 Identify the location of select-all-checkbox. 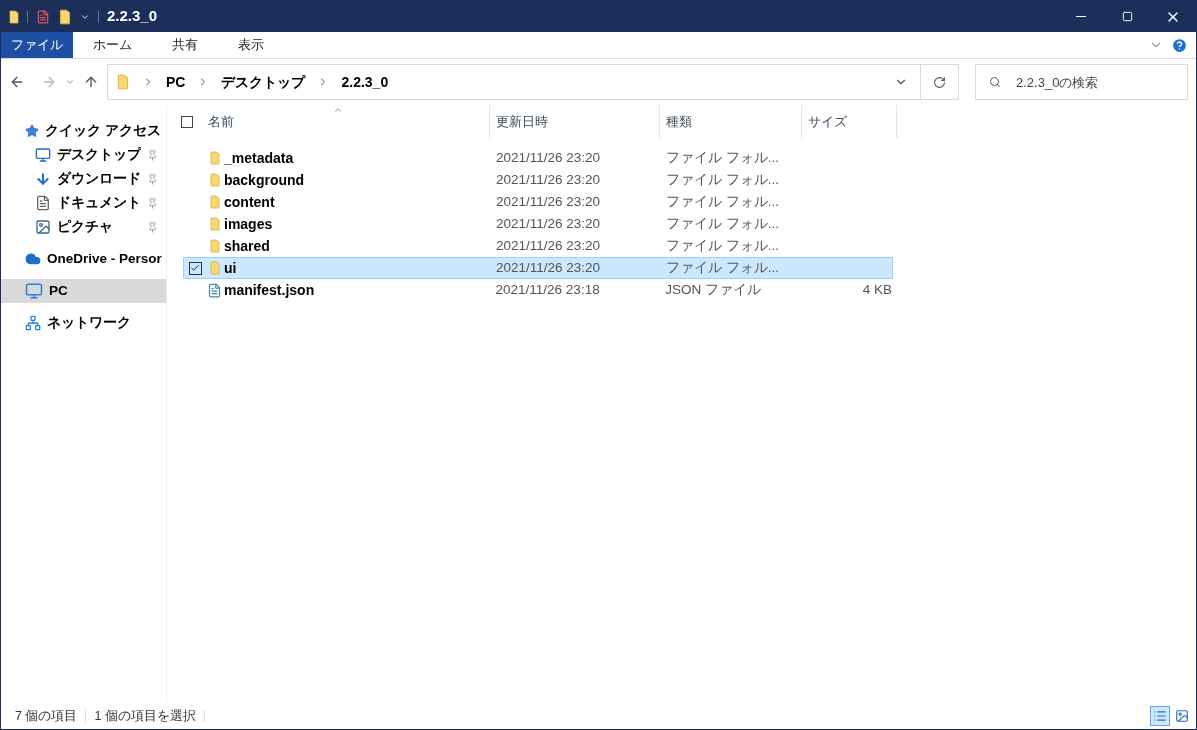
(187, 121).